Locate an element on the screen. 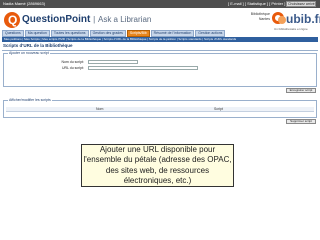 The width and height of the screenshot is (320, 240). save-script-button: Enregistrer script is located at coordinates (301, 90).